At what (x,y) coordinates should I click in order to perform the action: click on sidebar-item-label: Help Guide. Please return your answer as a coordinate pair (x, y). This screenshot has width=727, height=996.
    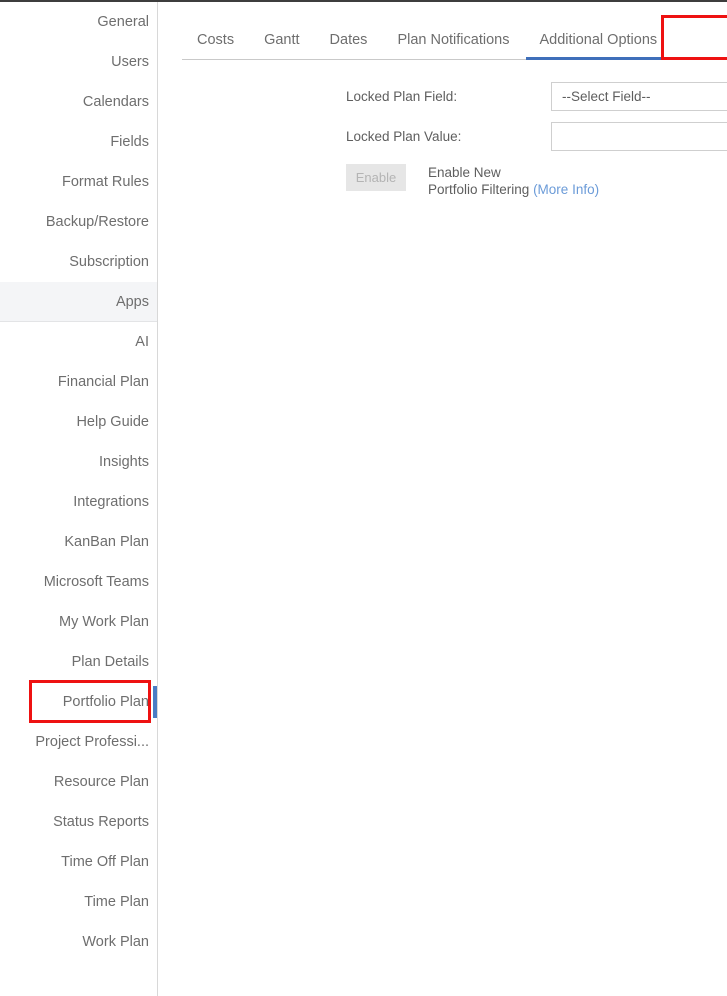
    Looking at the image, I should click on (112, 422).